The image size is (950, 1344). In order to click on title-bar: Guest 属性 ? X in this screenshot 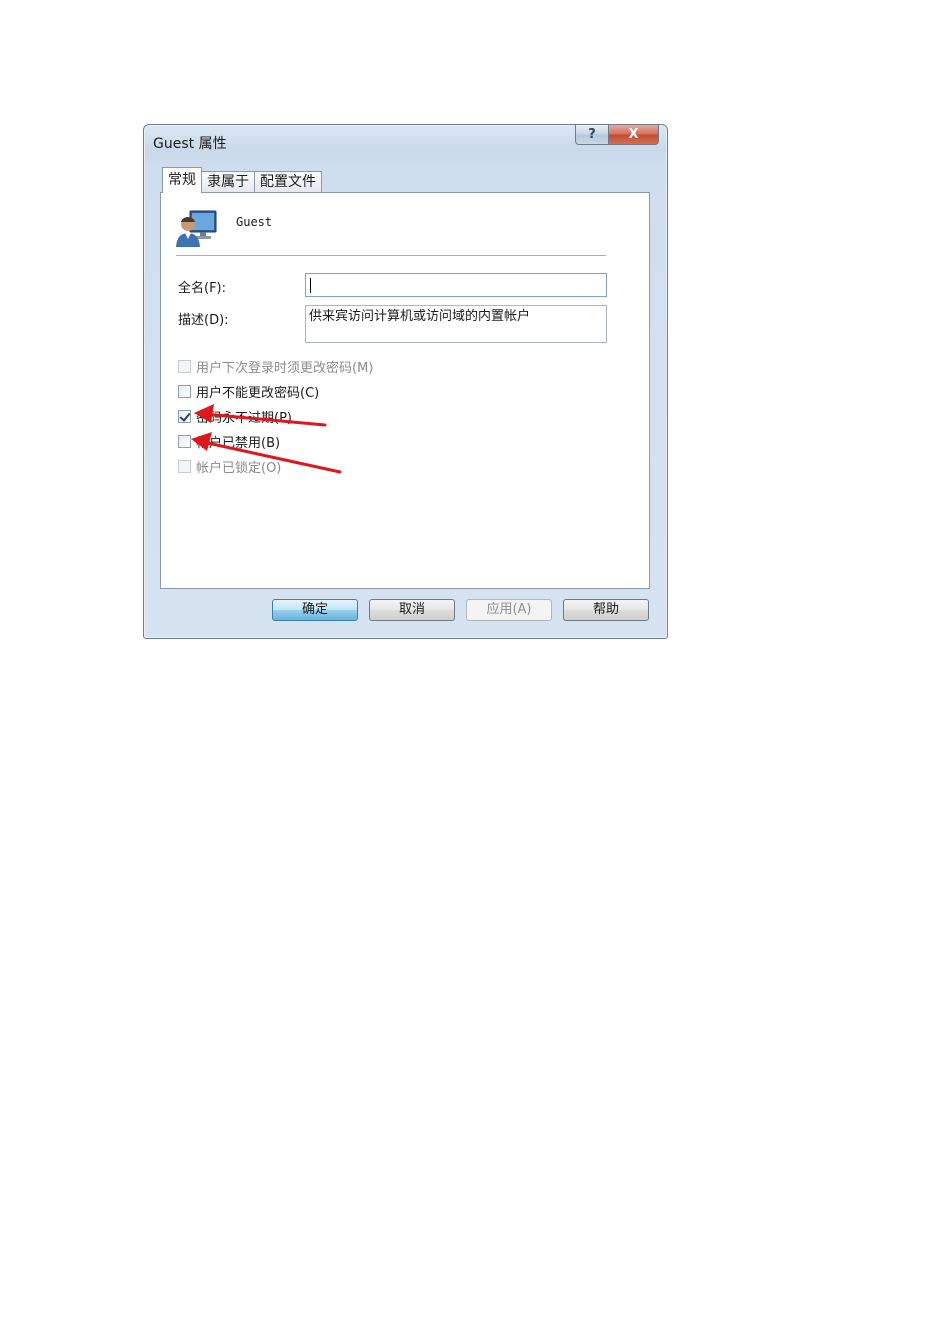, I will do `click(405, 141)`.